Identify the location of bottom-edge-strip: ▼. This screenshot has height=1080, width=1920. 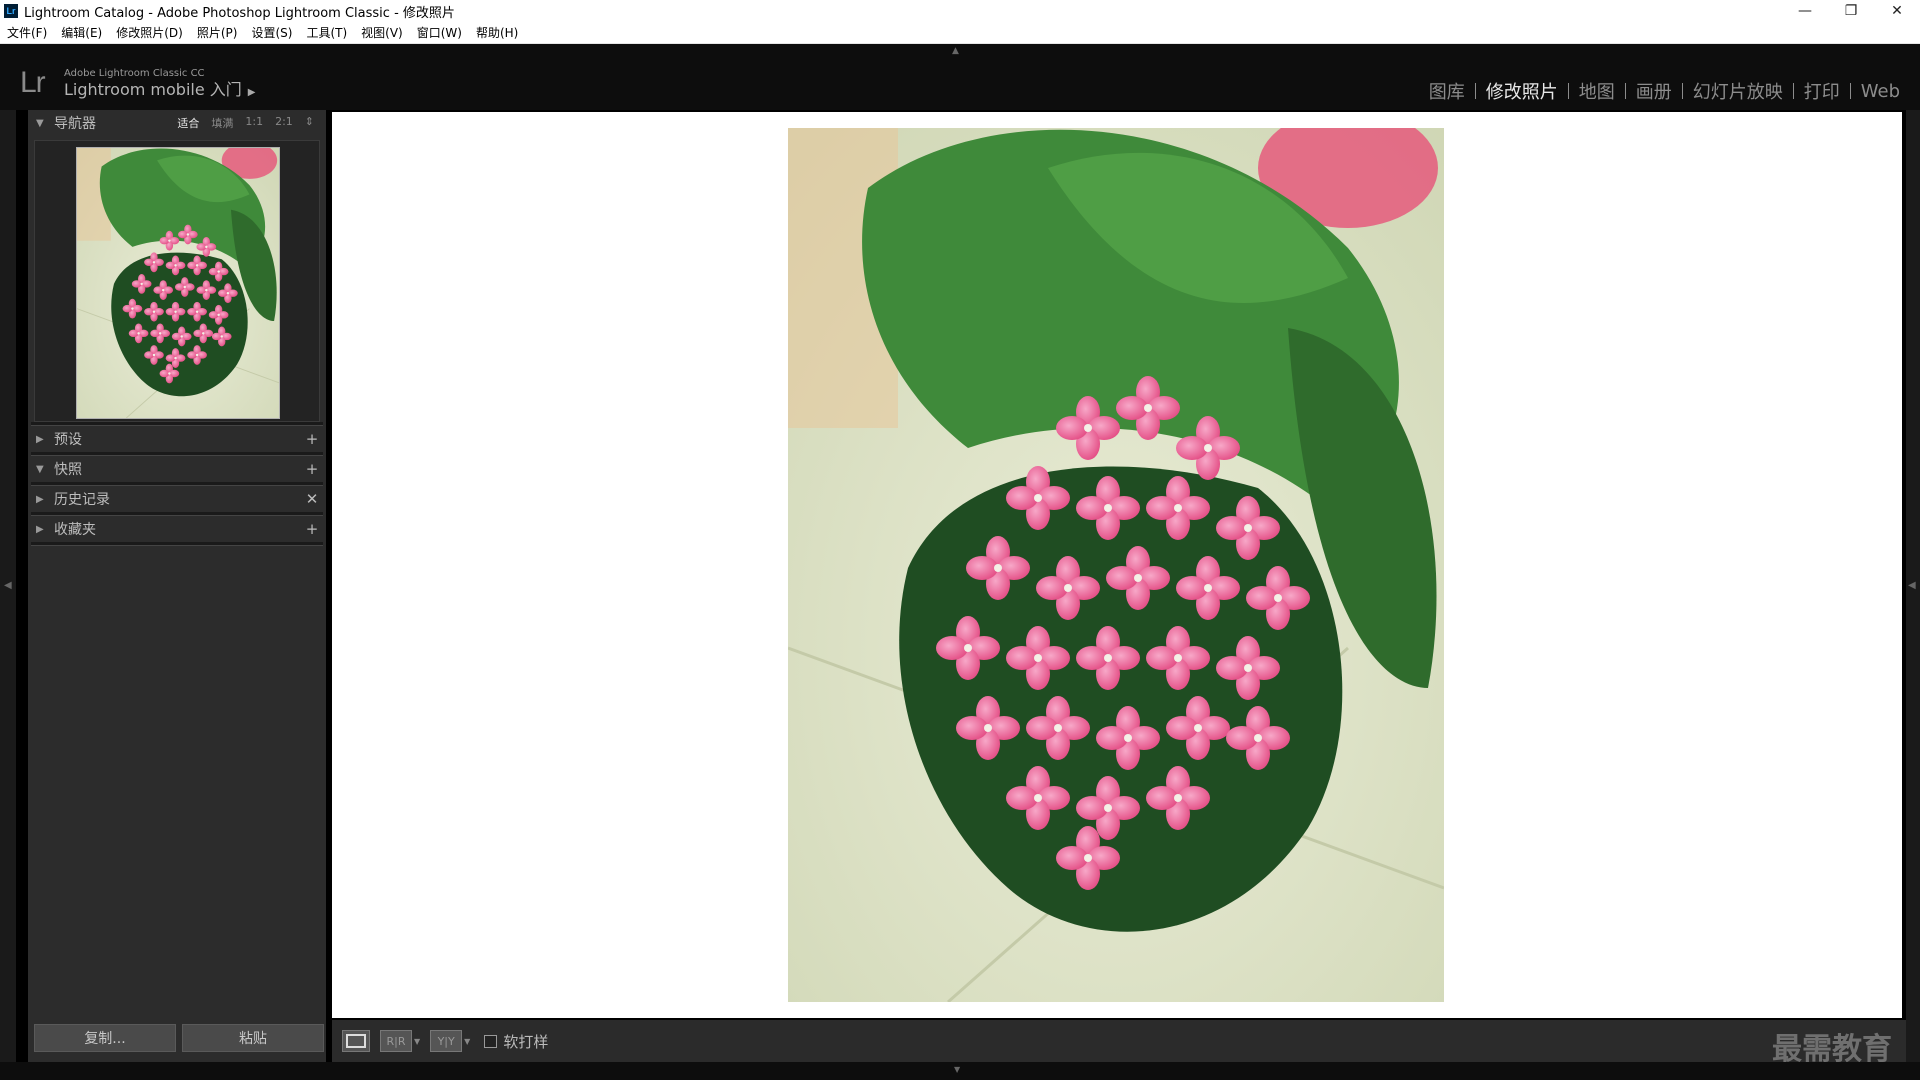
(960, 1071).